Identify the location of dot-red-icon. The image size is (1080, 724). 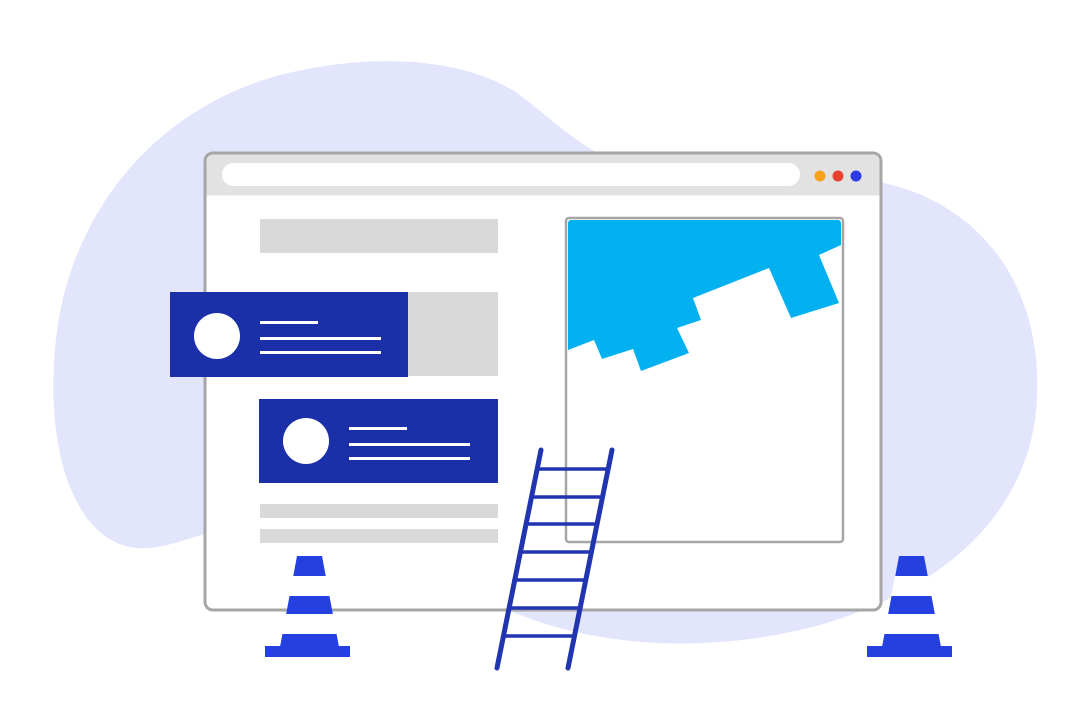
(838, 176).